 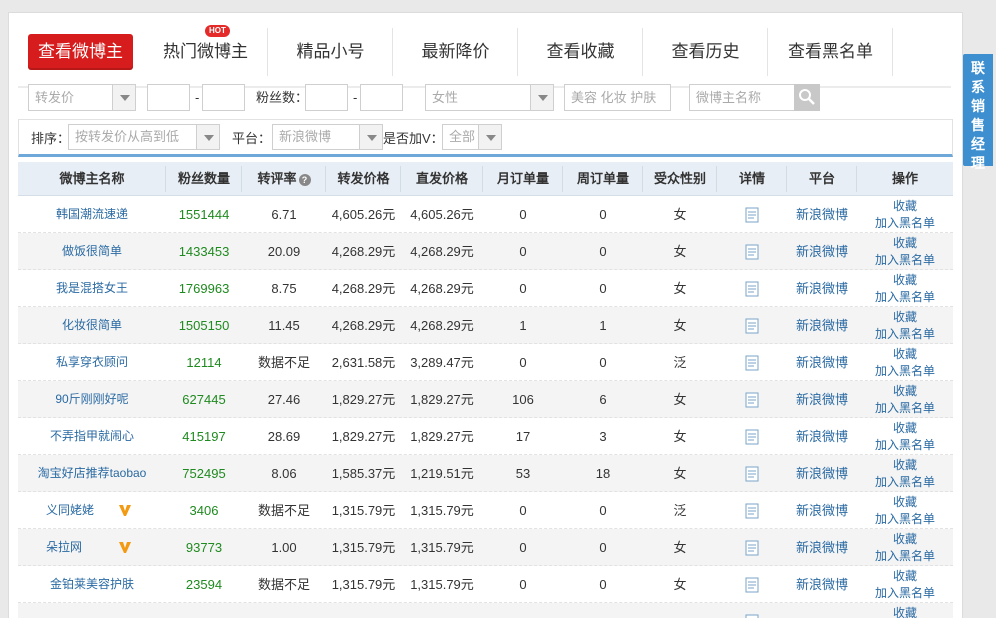 I want to click on cell-platform, so click(x=822, y=610).